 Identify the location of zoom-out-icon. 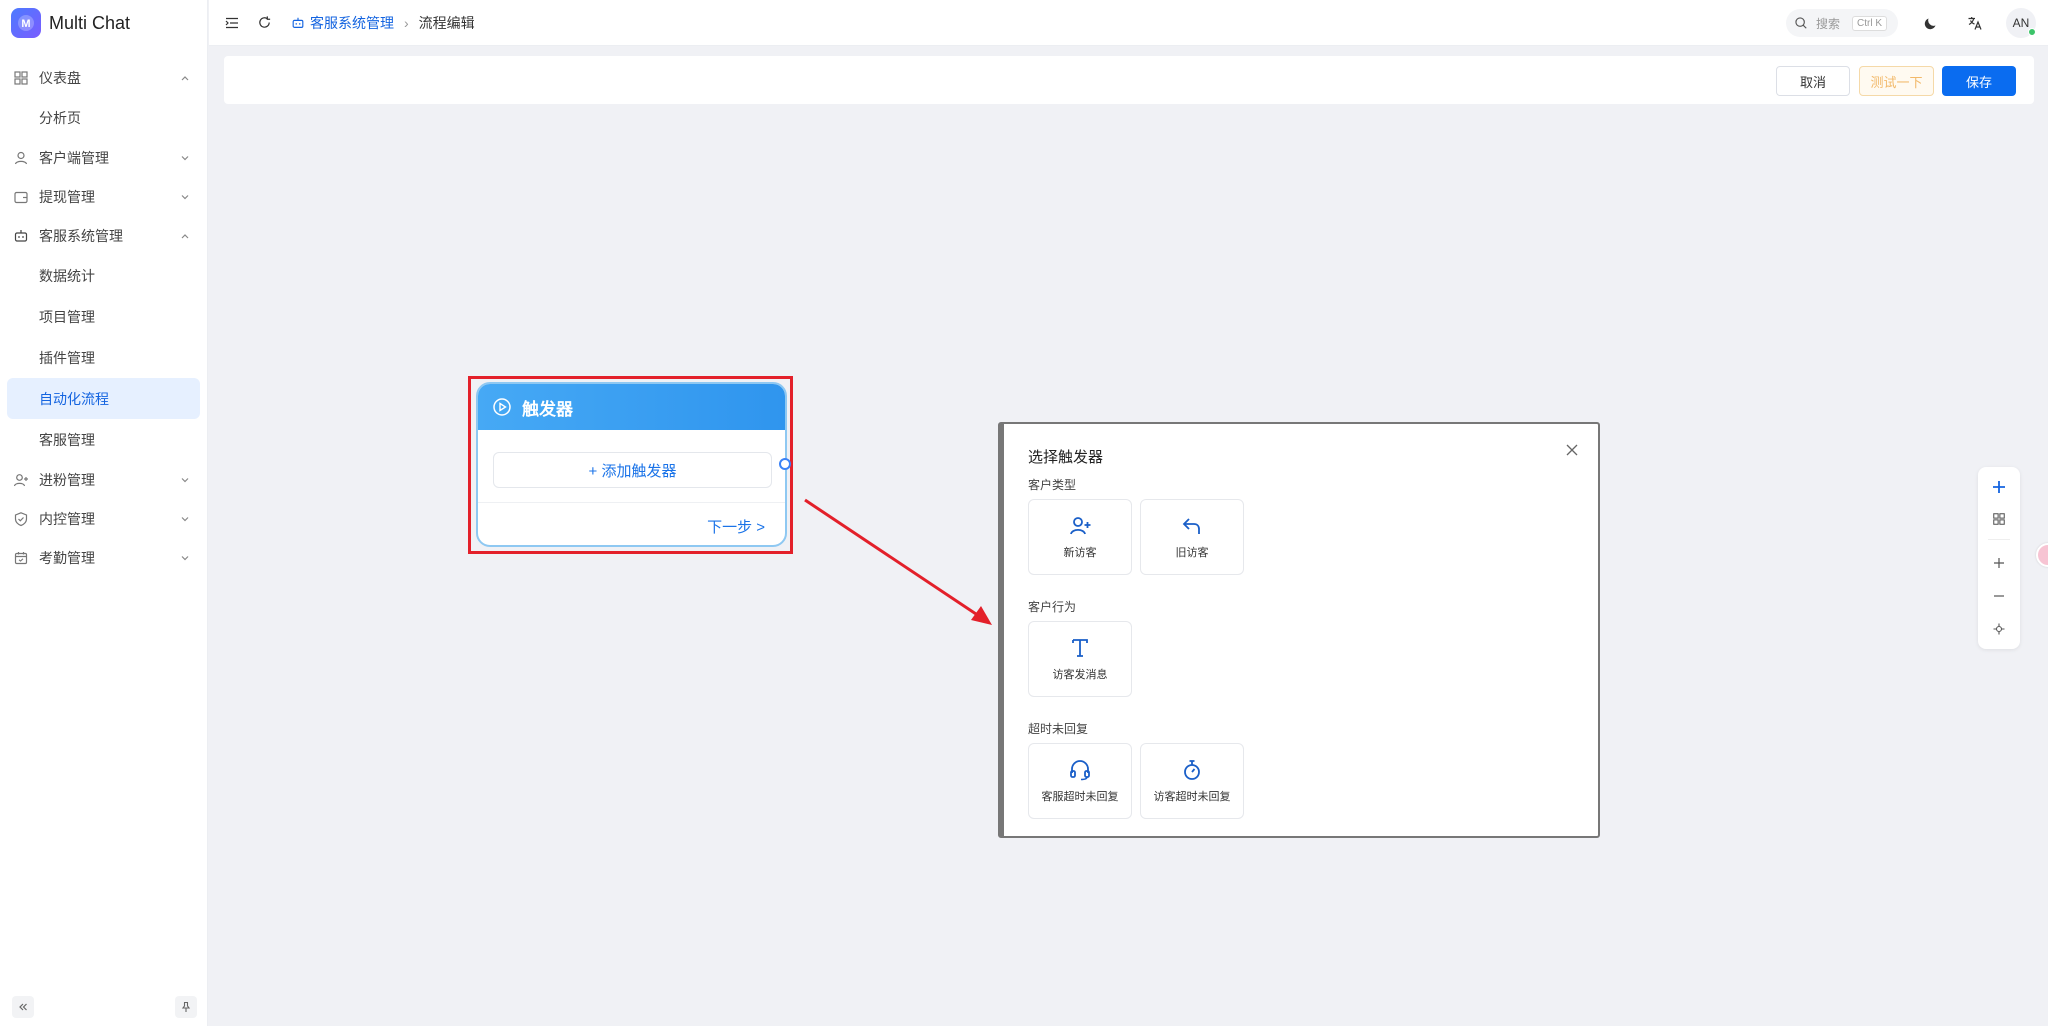
(1999, 596).